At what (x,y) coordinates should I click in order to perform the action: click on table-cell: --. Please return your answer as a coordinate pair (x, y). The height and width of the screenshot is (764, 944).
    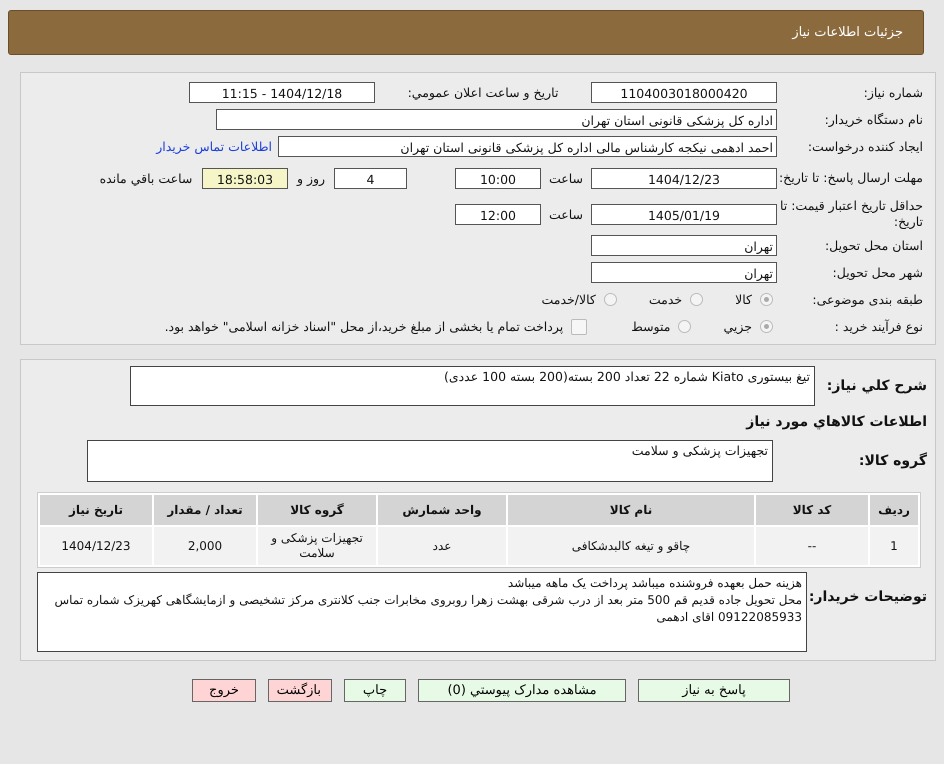
    Looking at the image, I should click on (812, 546).